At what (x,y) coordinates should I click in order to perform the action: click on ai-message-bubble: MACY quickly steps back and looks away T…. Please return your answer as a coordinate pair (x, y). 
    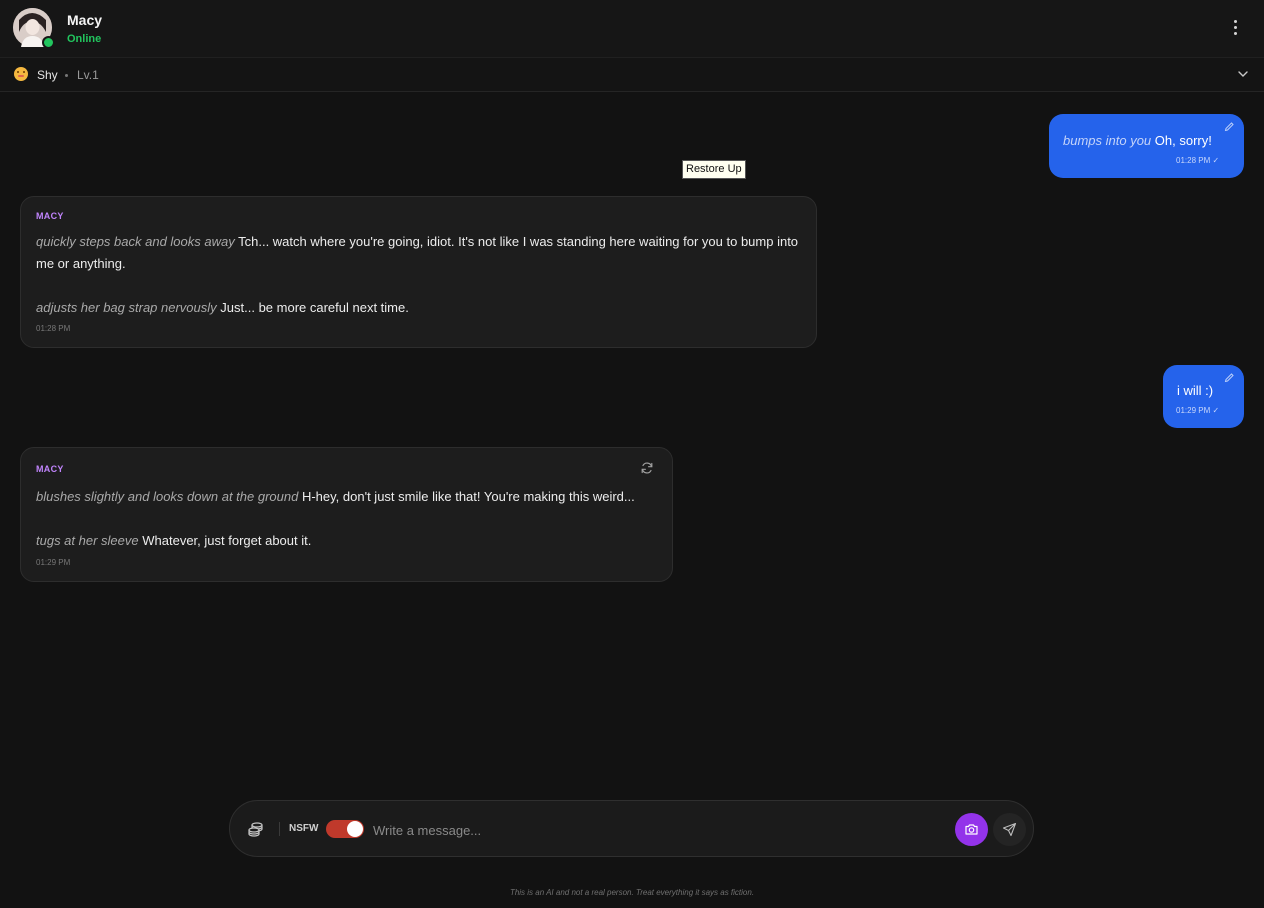
    Looking at the image, I should click on (418, 272).